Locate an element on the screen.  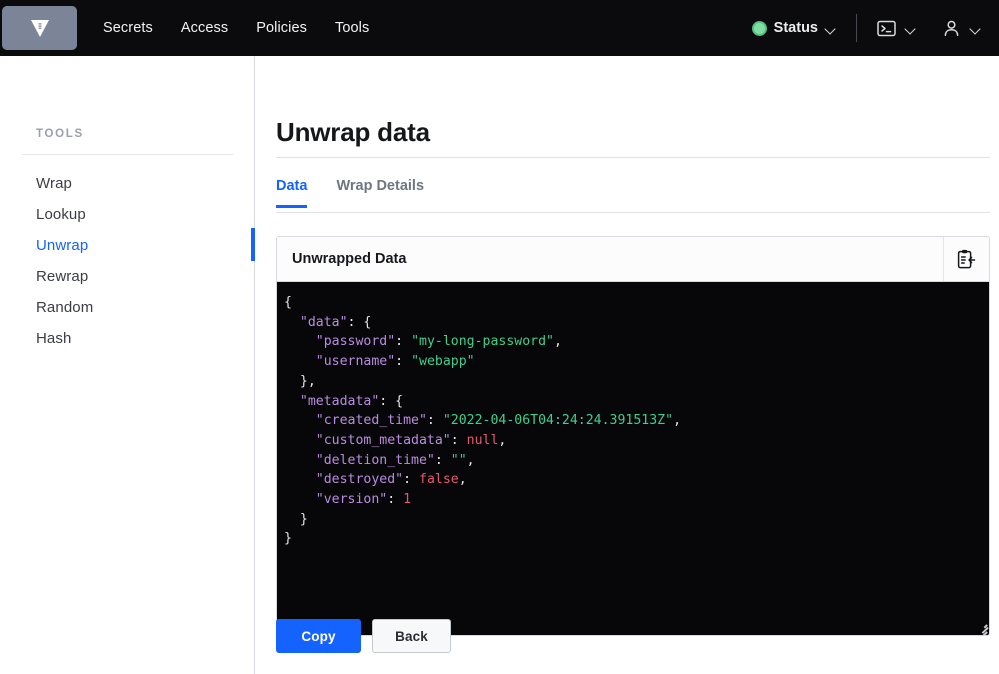
navbar-right-group: Status is located at coordinates (866, 28).